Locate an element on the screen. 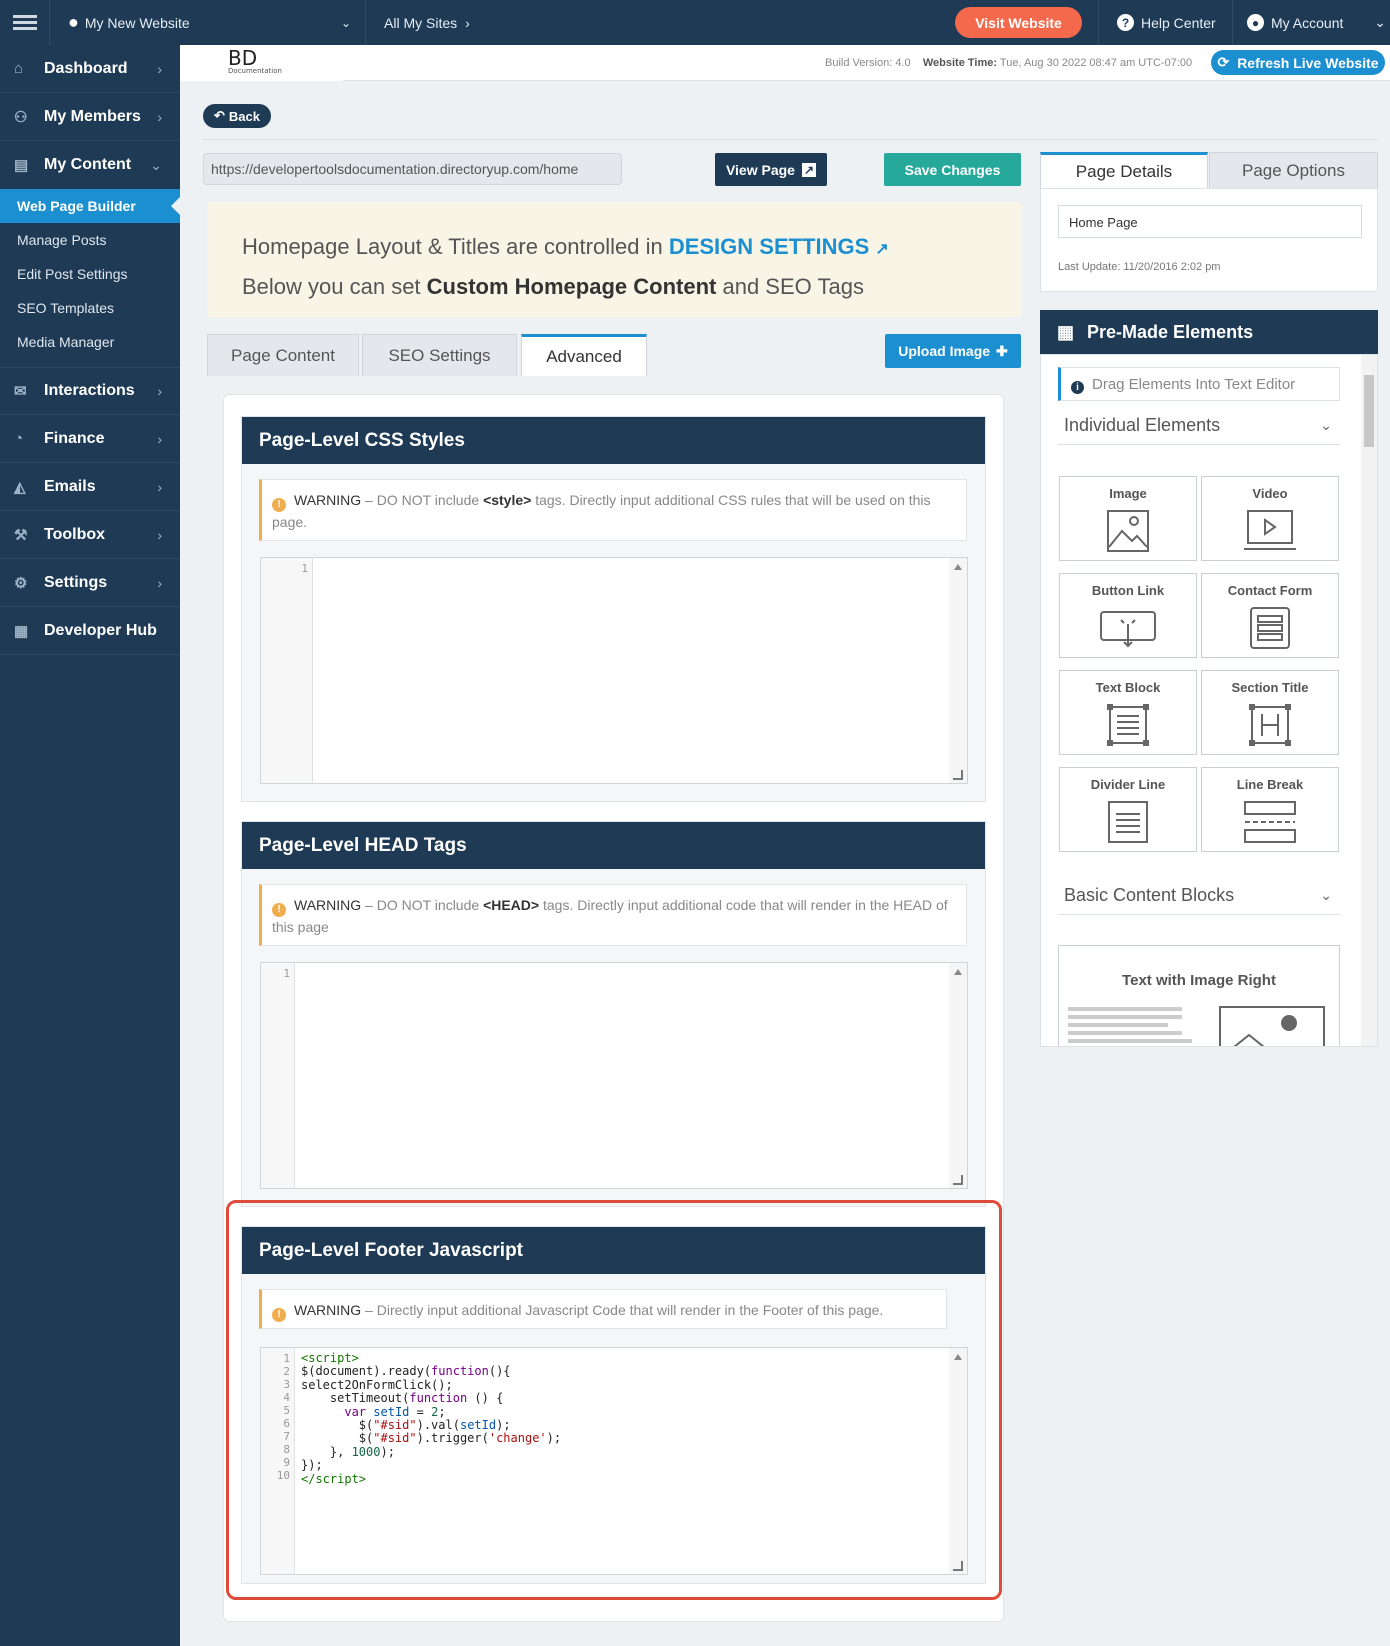  sidebar-subitem-seo-templates: SEO Templates is located at coordinates (90, 308).